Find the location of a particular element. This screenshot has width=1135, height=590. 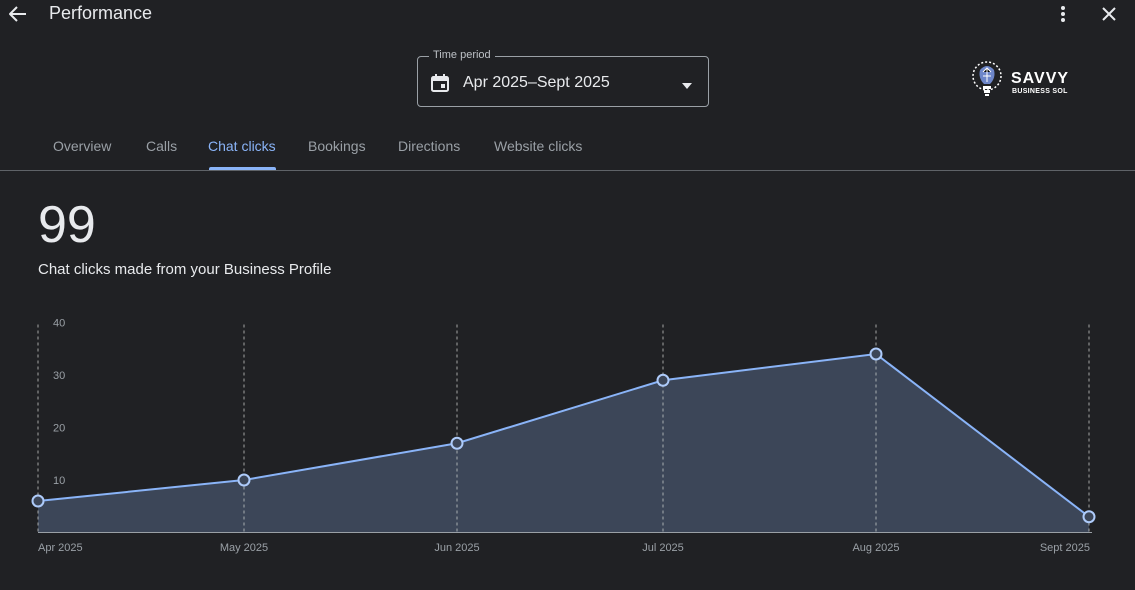

tab-overview: Overview is located at coordinates (82, 146).